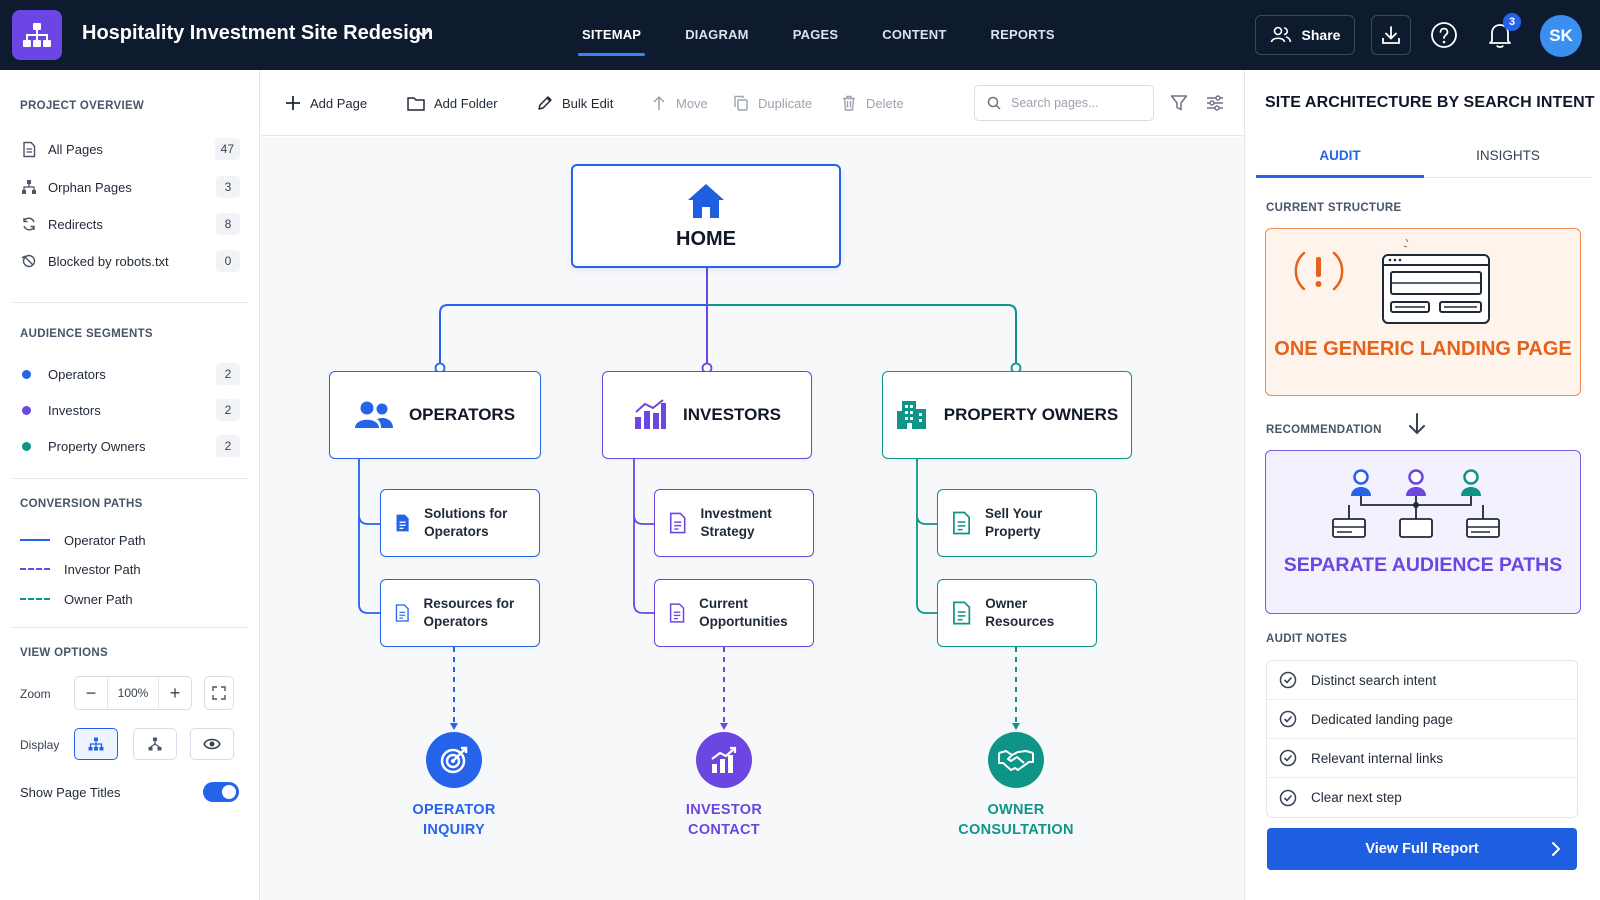 This screenshot has height=900, width=1600. I want to click on conversion-paths-title: CONVERSION PATHS, so click(81, 504).